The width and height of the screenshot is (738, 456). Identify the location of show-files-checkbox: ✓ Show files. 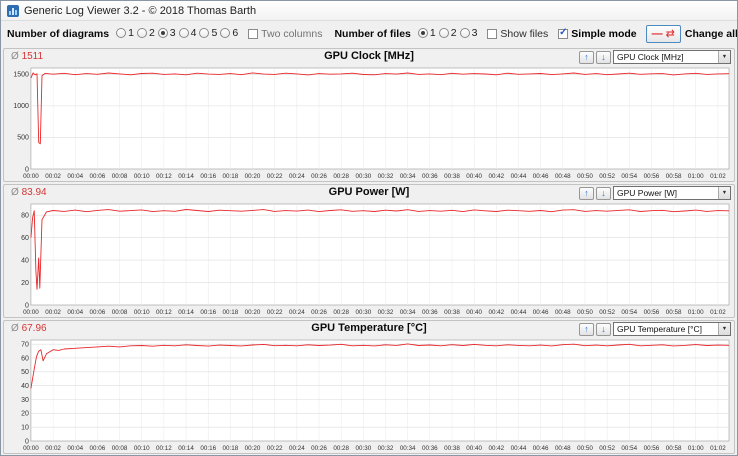
(517, 34).